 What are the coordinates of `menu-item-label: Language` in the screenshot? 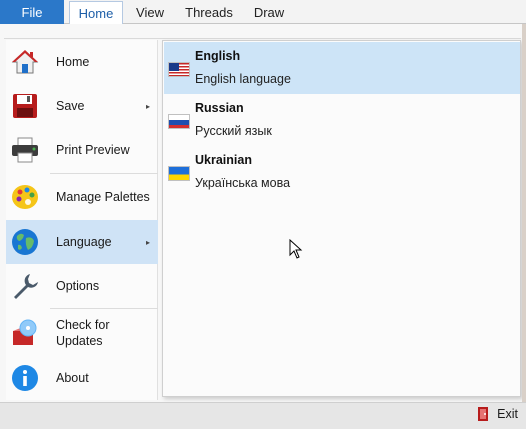 It's located at (84, 242).